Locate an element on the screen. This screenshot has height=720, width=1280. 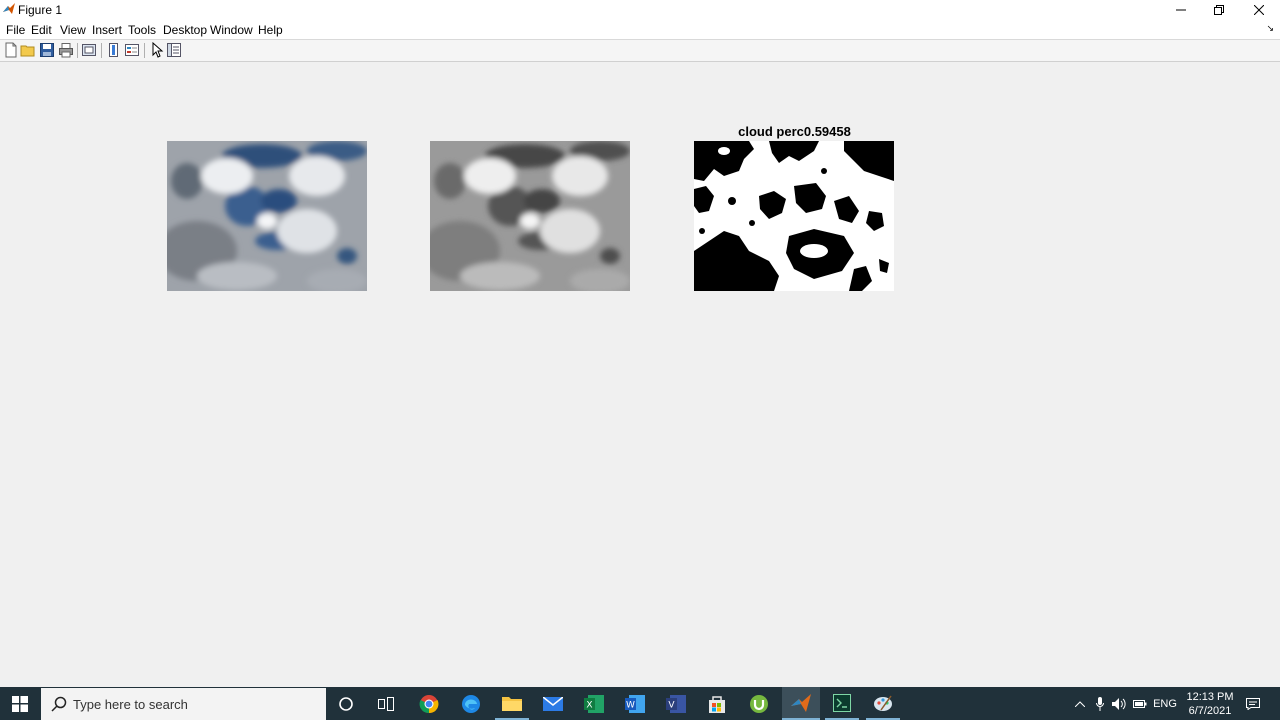
figure-toolbar is located at coordinates (640, 51).